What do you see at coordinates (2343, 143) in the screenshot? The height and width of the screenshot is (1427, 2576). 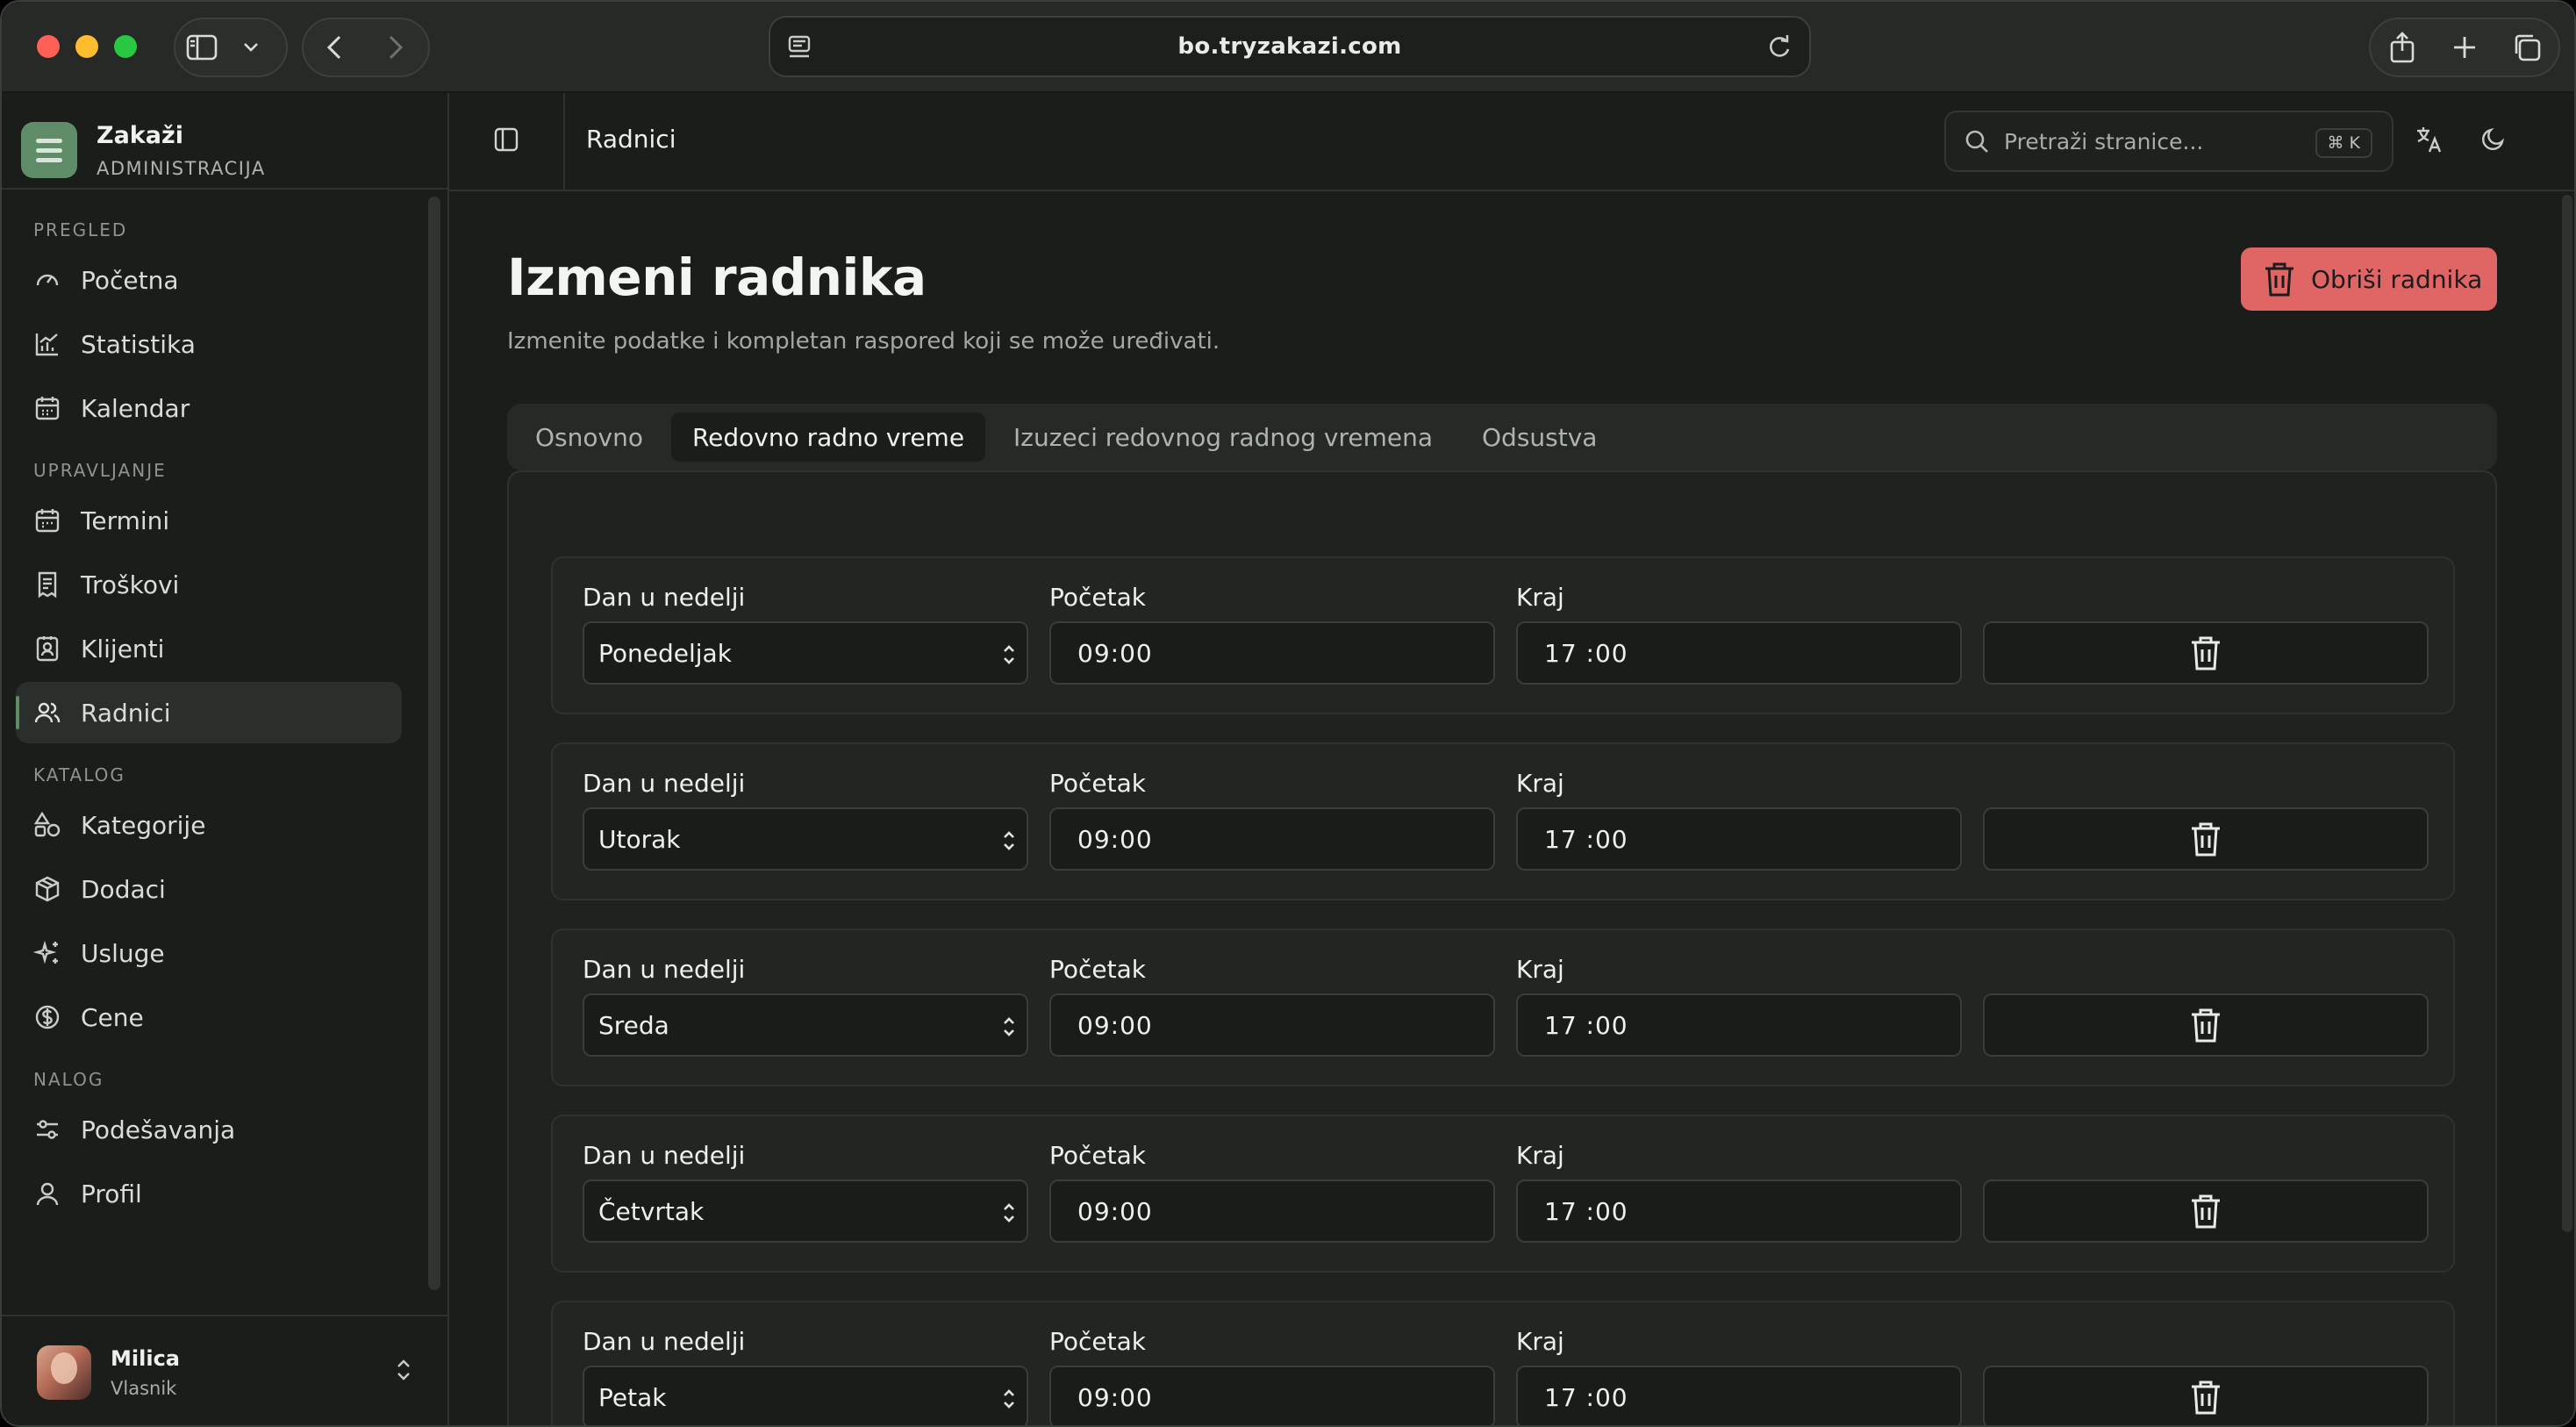 I see `search-shortcut: ⌘ K` at bounding box center [2343, 143].